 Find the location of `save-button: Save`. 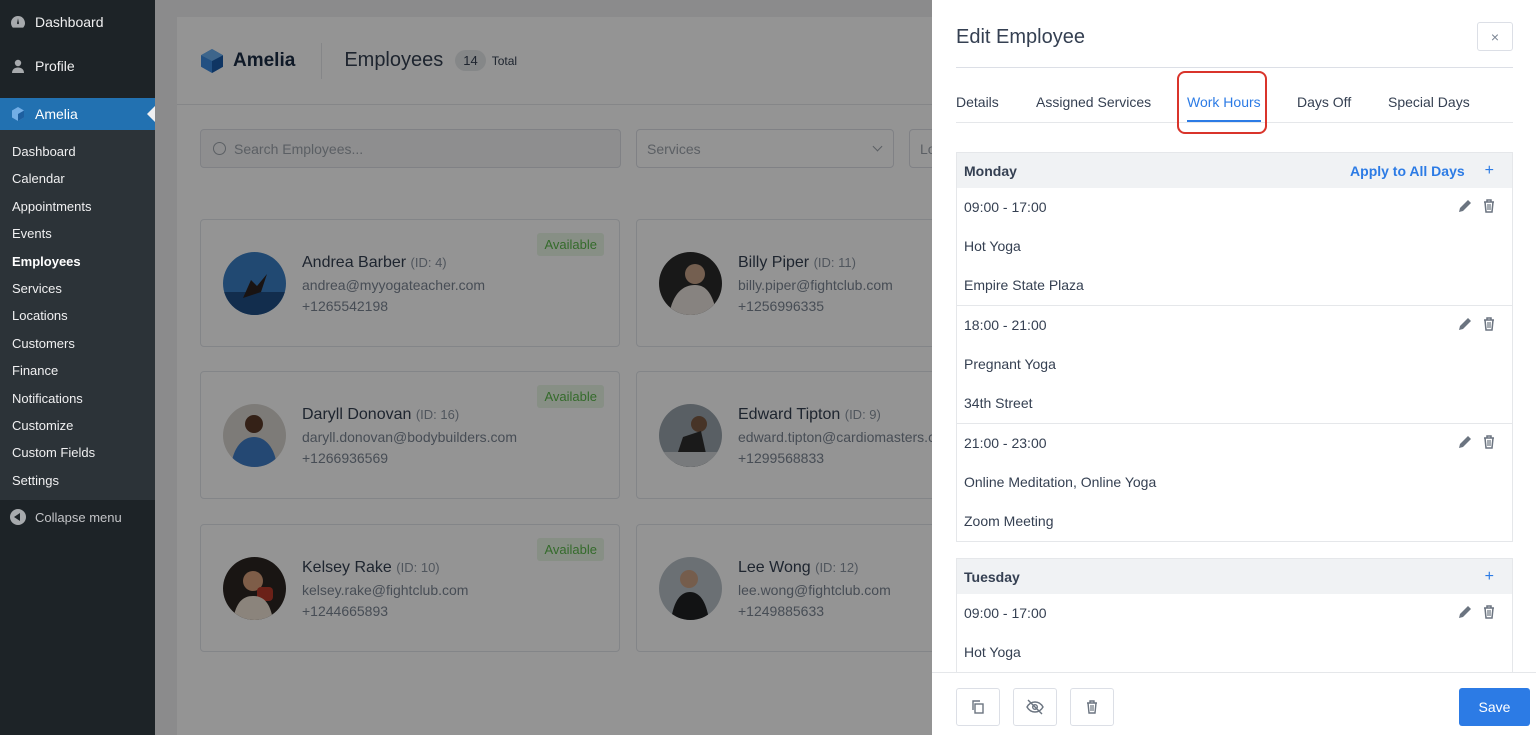

save-button: Save is located at coordinates (1494, 707).